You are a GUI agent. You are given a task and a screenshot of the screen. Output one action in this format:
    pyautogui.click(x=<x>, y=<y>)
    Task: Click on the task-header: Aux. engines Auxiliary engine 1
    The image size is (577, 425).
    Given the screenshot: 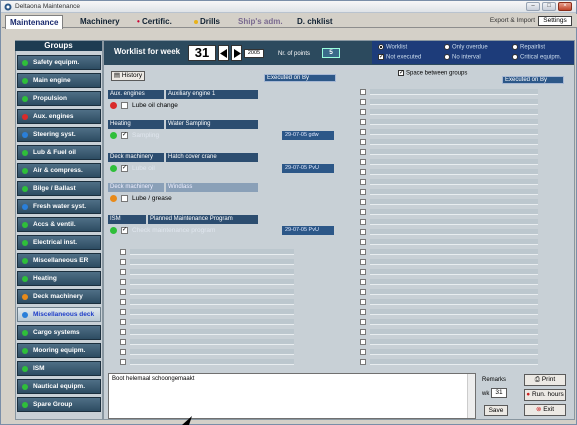 What is the action you would take?
    pyautogui.click(x=183, y=94)
    